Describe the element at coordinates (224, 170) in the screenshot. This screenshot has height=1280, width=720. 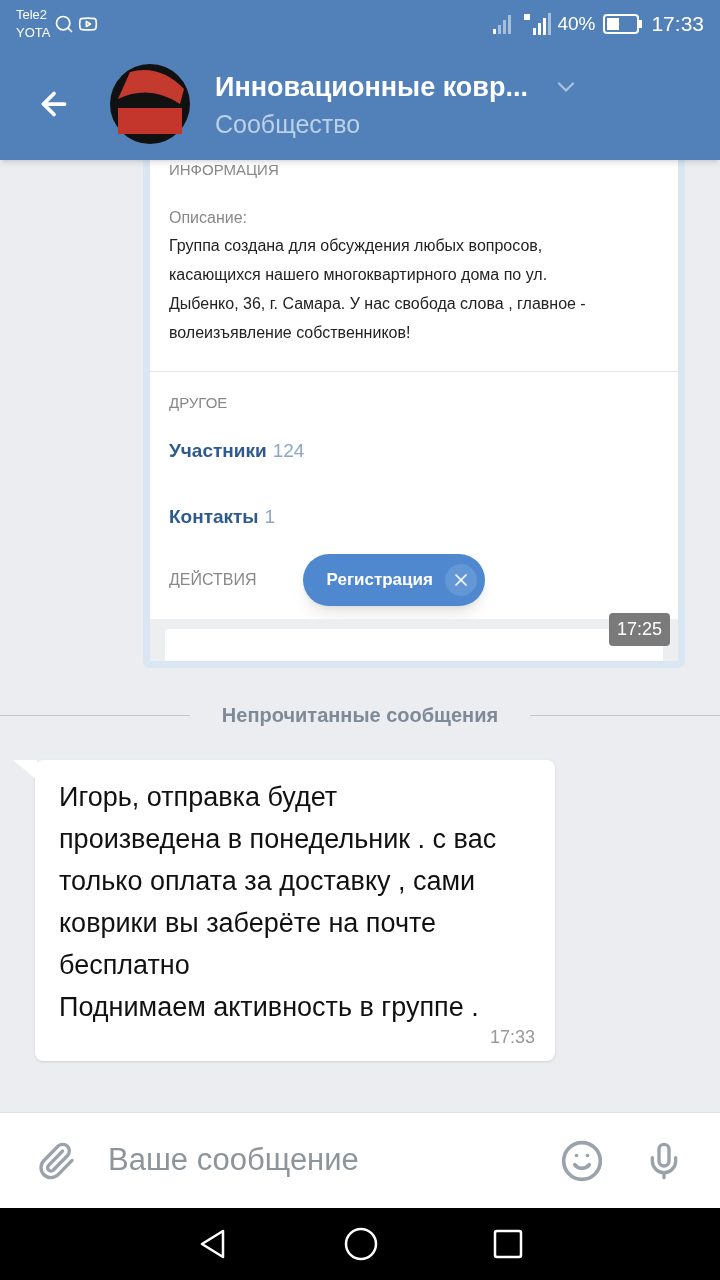
I see `section-heading: ИНФОРМАЦИЯ` at that location.